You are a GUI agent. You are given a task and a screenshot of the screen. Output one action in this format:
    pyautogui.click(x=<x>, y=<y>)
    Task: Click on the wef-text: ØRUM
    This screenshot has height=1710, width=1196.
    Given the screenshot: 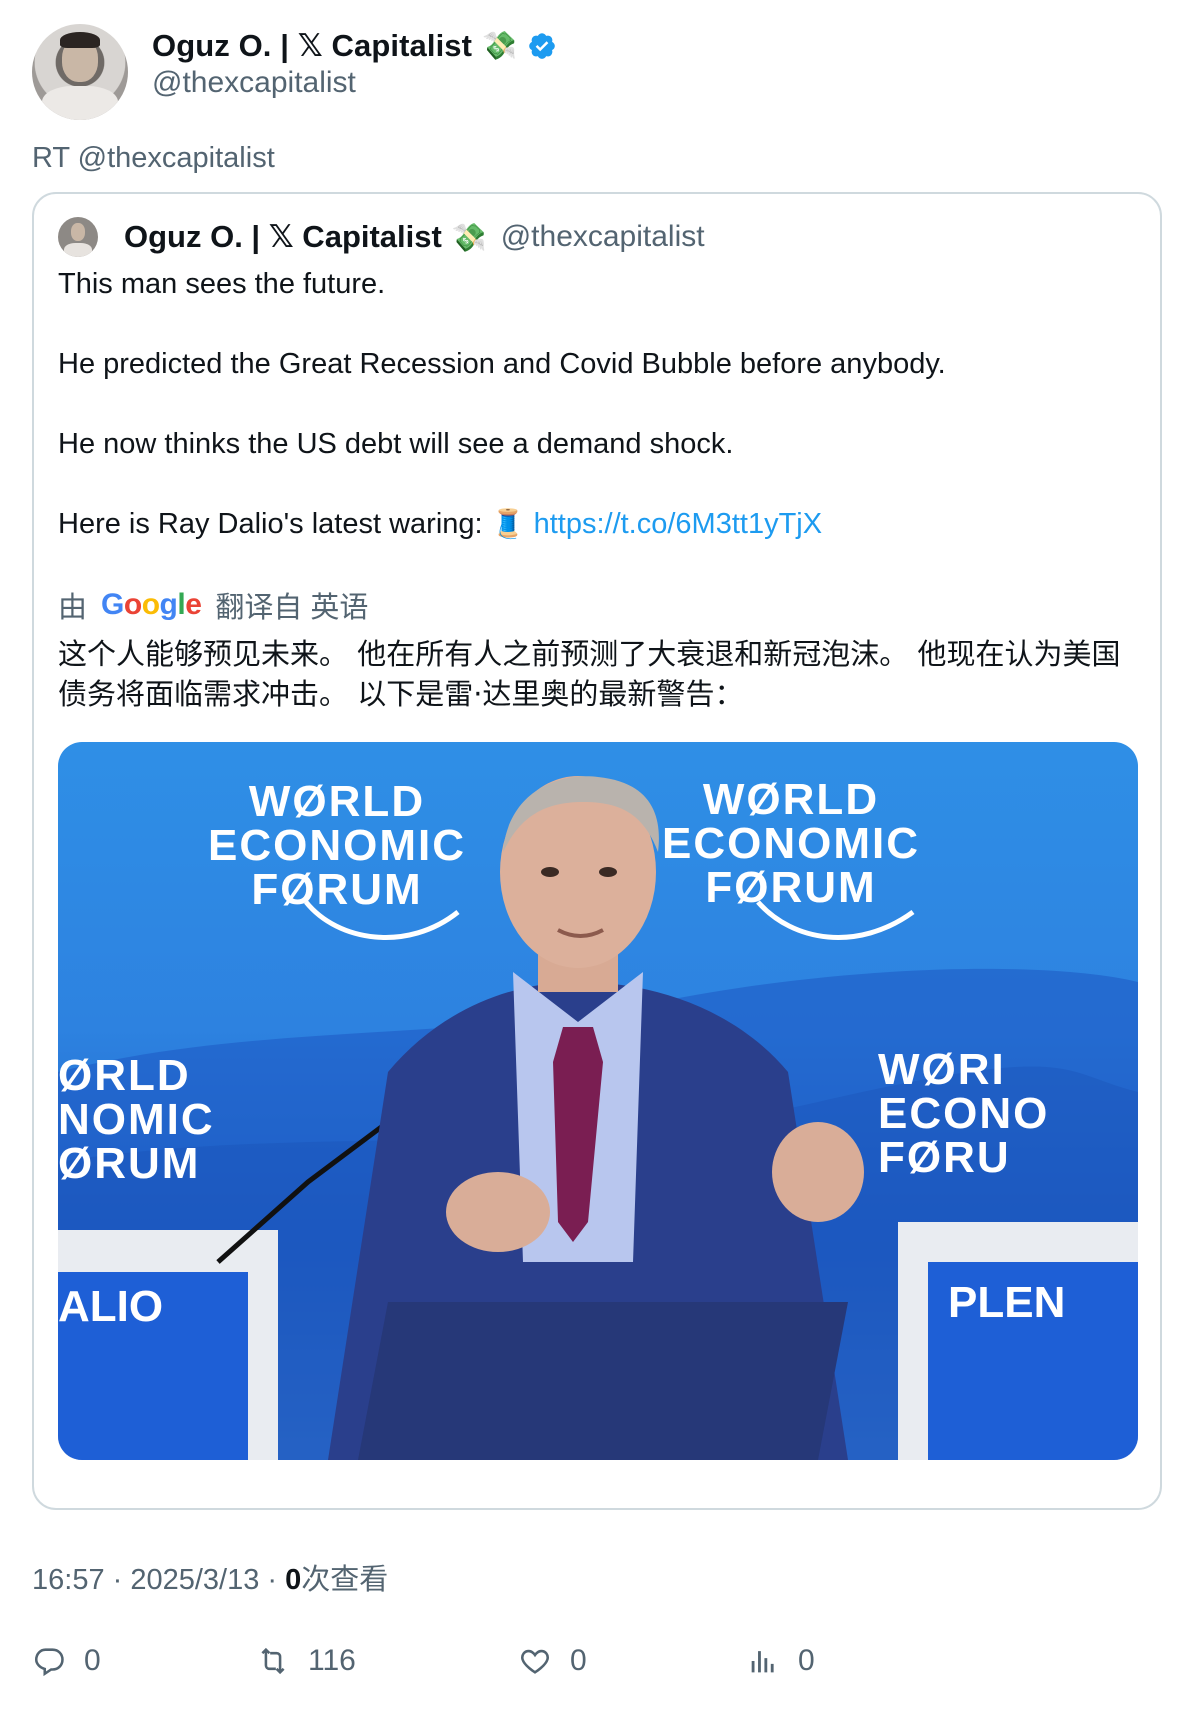 What is the action you would take?
    pyautogui.click(x=129, y=1163)
    